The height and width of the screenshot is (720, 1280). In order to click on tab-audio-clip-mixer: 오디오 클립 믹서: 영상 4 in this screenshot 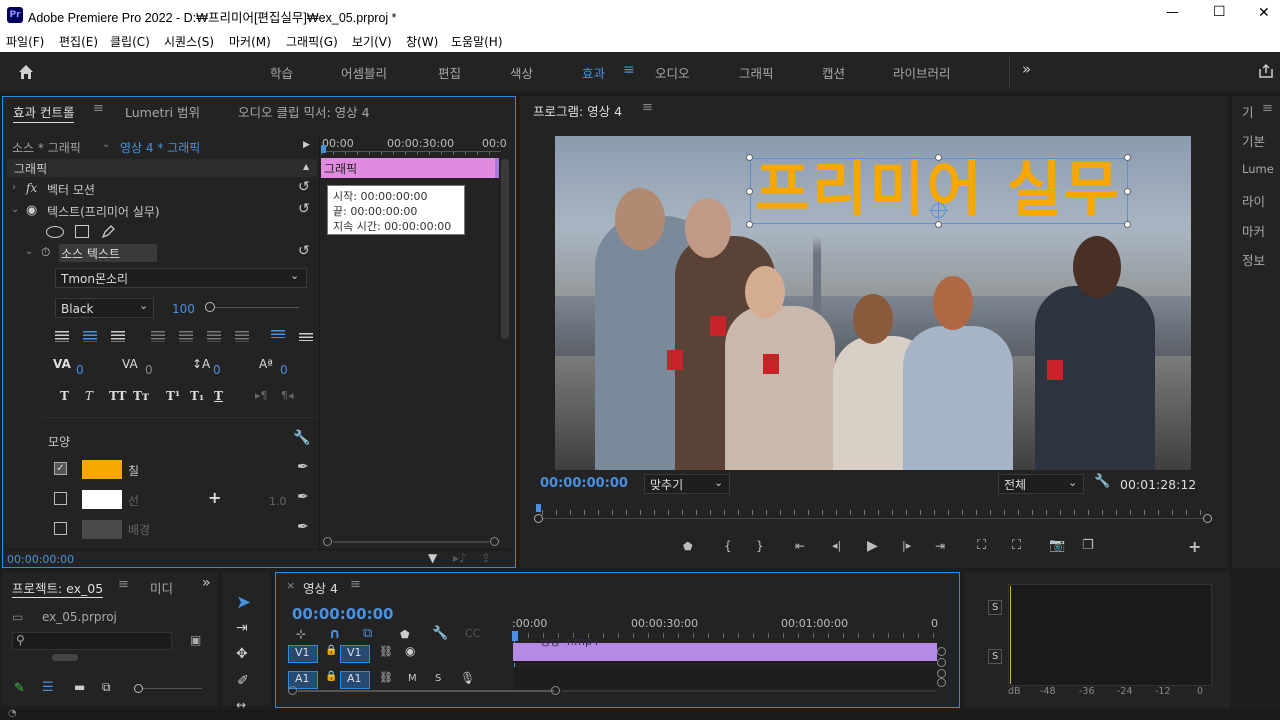, I will do `click(304, 111)`.